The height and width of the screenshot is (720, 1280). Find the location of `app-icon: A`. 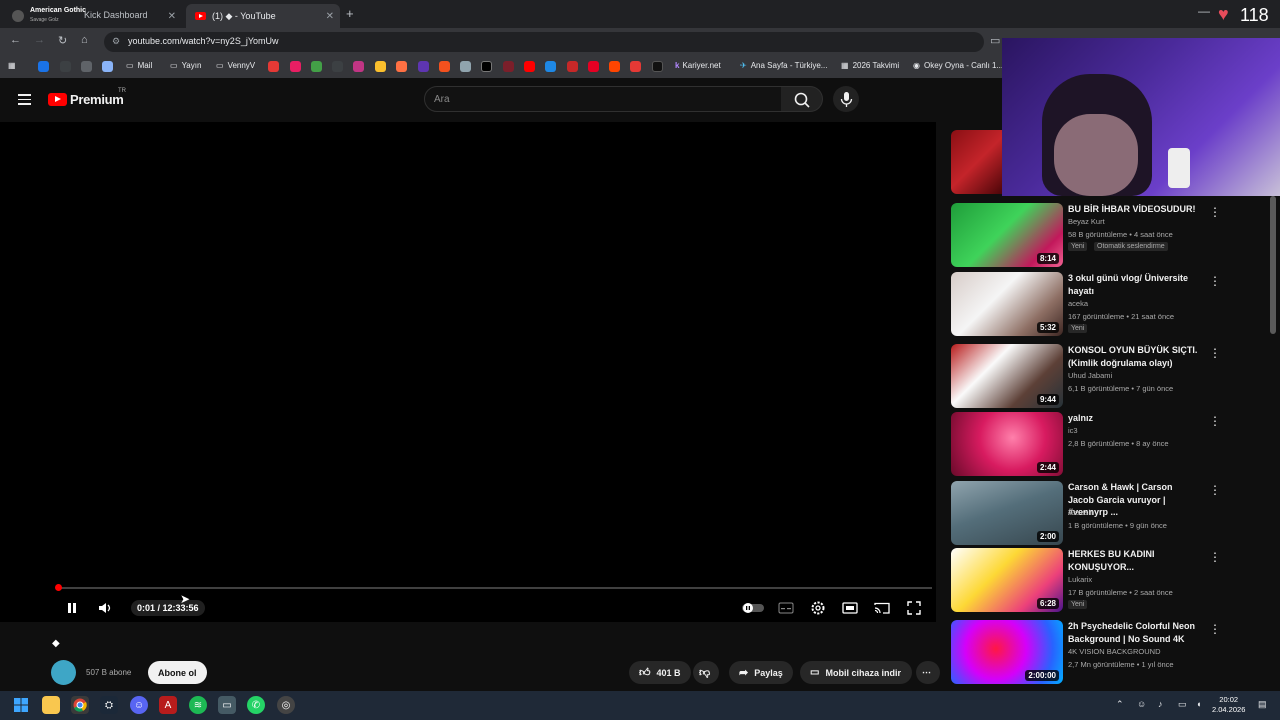

app-icon: A is located at coordinates (168, 705).